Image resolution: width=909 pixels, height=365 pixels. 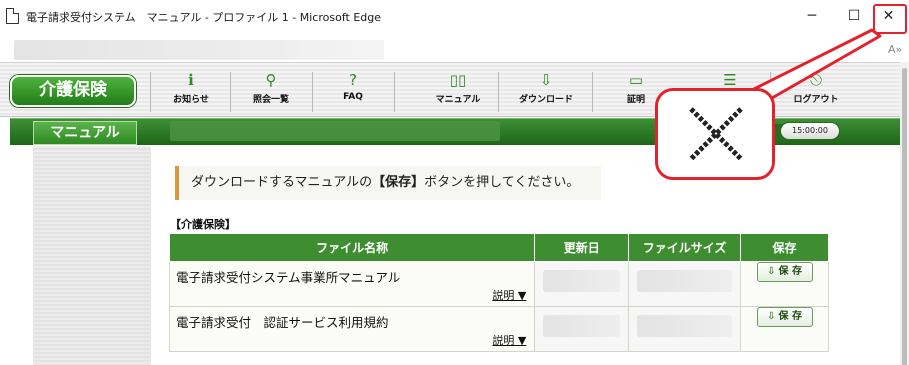 What do you see at coordinates (191, 100) in the screenshot?
I see `nav-label: お知らせ` at bounding box center [191, 100].